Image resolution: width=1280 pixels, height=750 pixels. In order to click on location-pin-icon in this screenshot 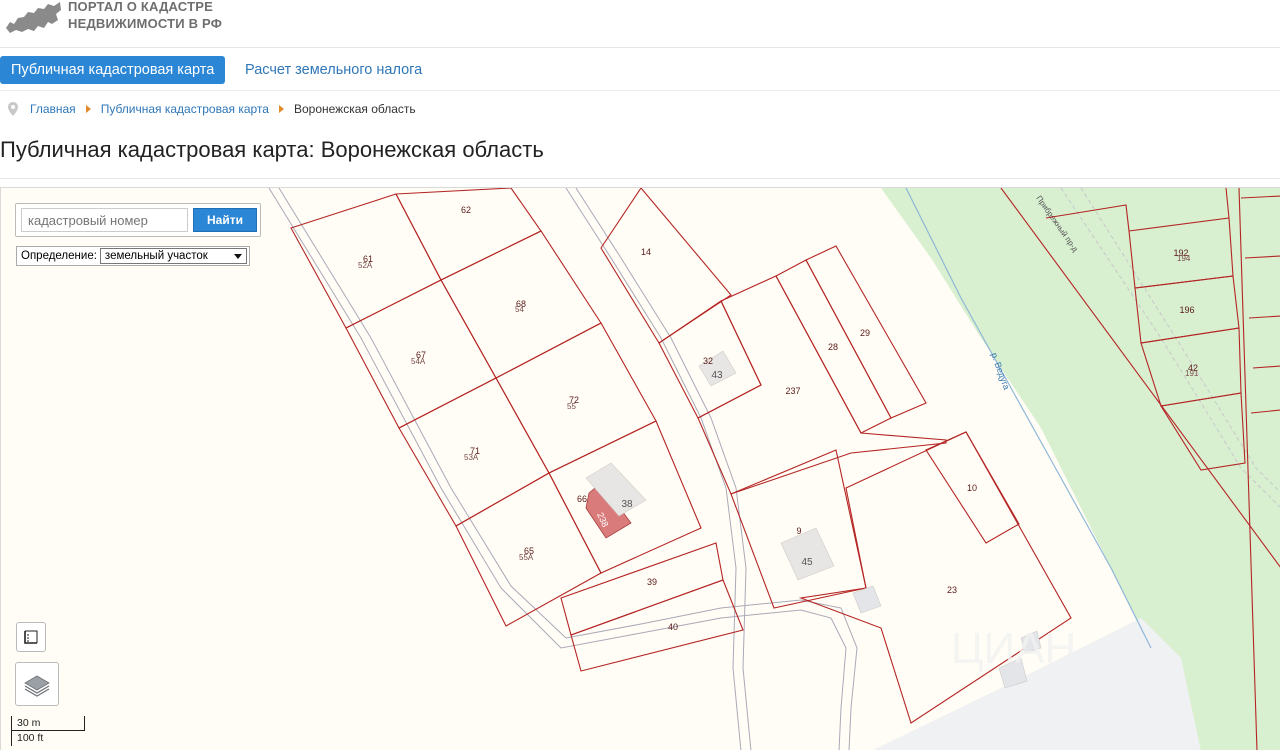, I will do `click(13, 109)`.